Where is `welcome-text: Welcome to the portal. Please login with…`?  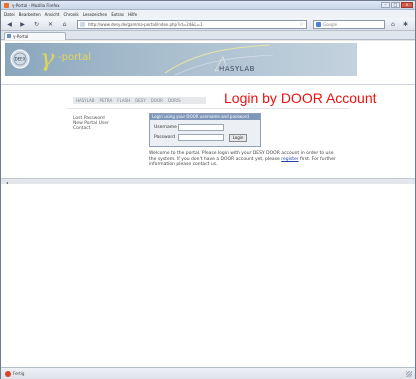
welcome-text: Welcome to the portal. Please login with… is located at coordinates (243, 159).